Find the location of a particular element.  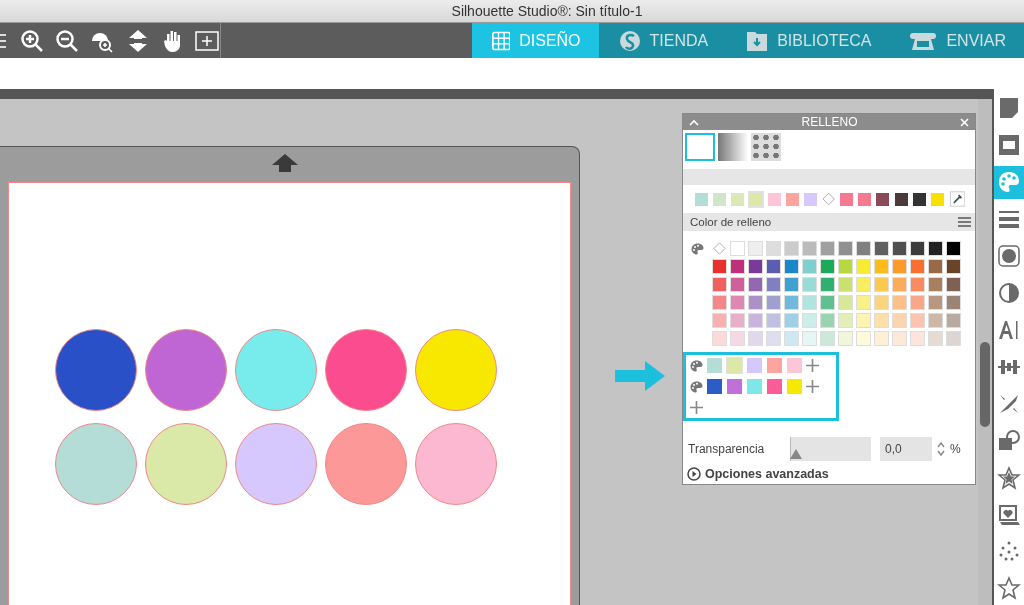

stepper-icon is located at coordinates (941, 449).